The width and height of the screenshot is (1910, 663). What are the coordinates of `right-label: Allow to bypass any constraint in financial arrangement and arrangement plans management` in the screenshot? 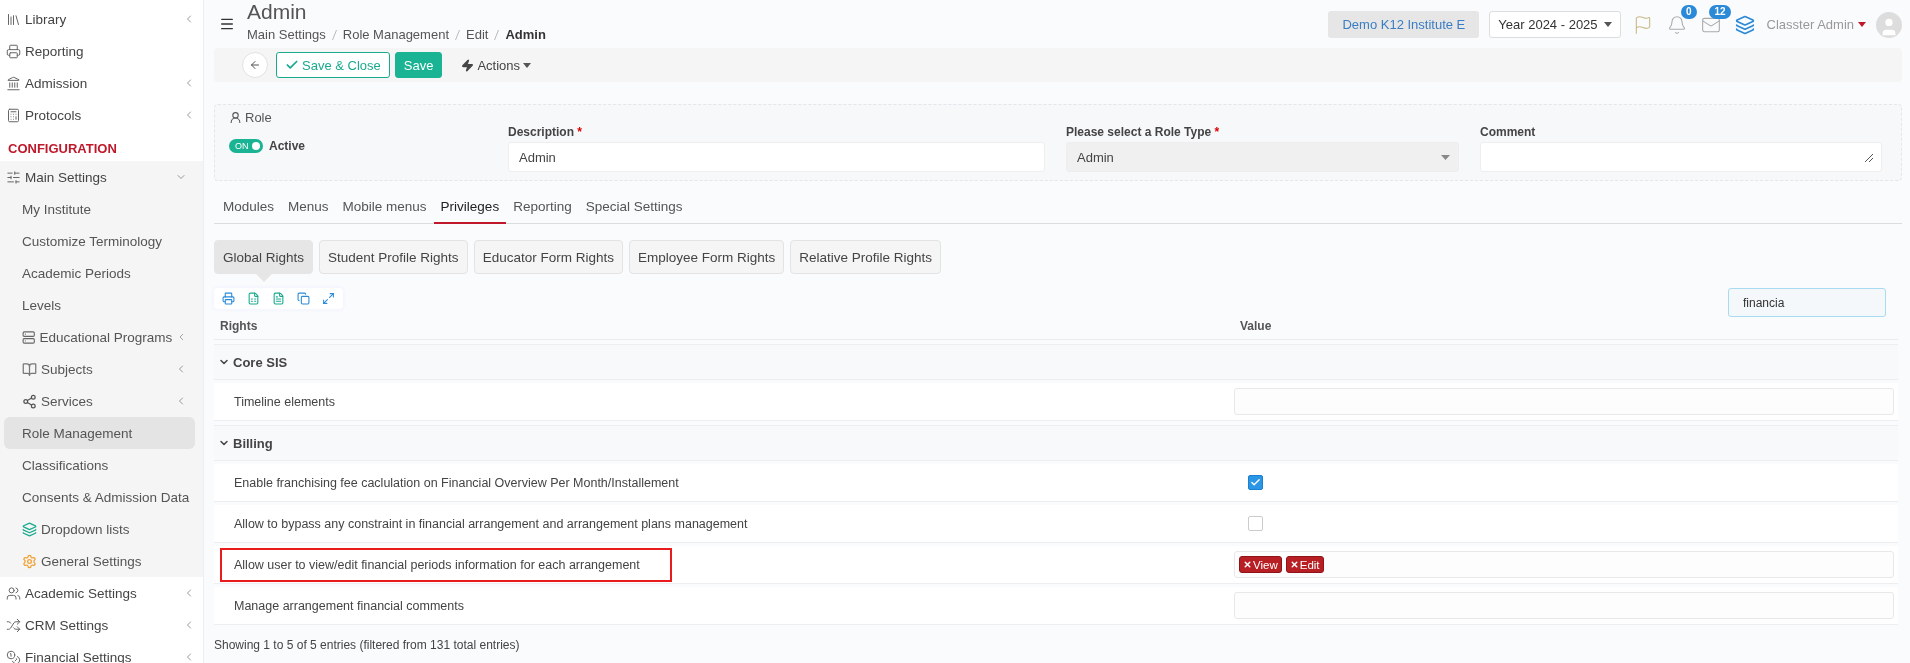 It's located at (491, 524).